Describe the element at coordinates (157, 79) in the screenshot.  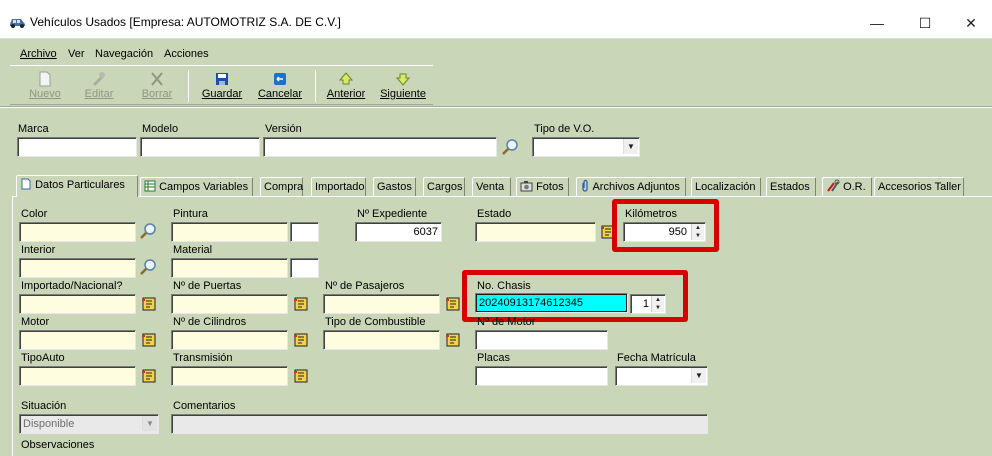
I see `delete-x-icon` at that location.